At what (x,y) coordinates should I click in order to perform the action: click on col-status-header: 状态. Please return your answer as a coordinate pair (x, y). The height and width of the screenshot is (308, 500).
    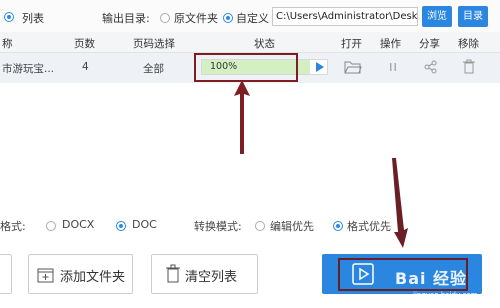
    Looking at the image, I should click on (264, 44).